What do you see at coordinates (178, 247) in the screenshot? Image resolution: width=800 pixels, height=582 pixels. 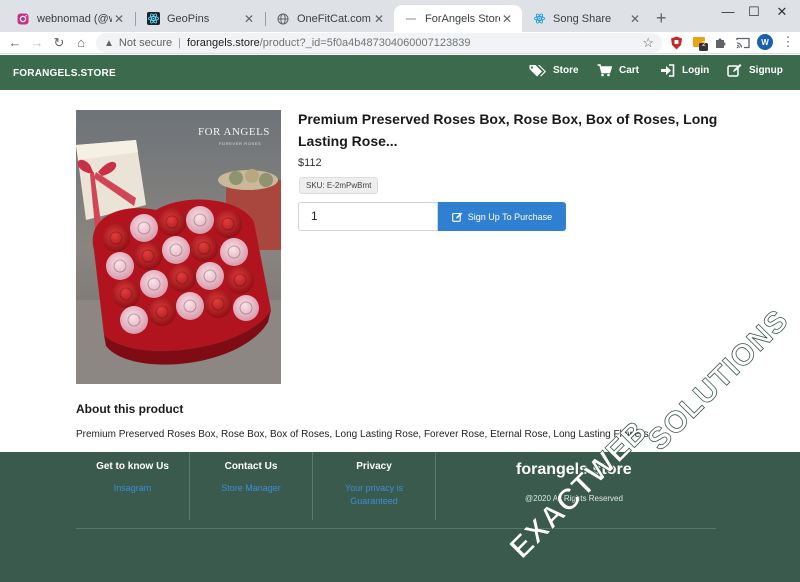 I see `product-image: FOR ANGELS FOREVER ROSES` at bounding box center [178, 247].